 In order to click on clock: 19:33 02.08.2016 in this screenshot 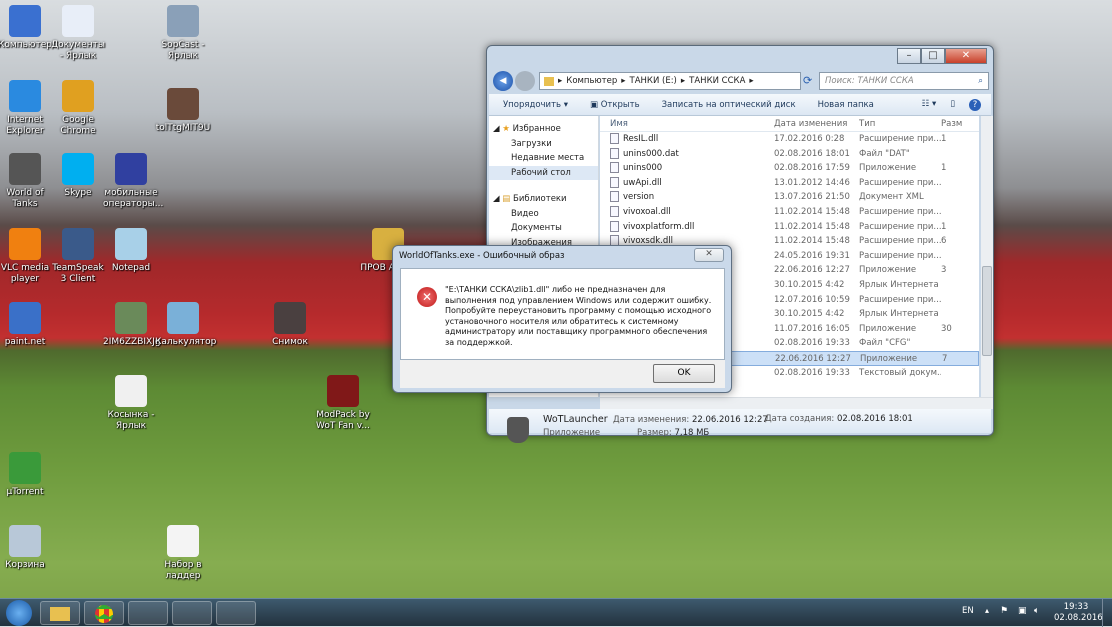, I will do `click(1078, 613)`.